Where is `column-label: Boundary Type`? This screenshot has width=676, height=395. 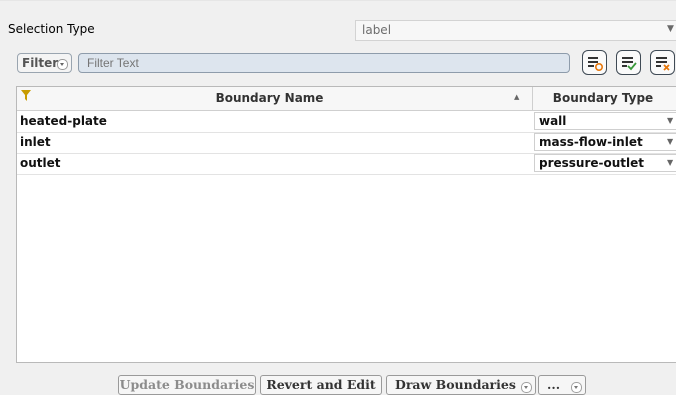 column-label: Boundary Type is located at coordinates (603, 98).